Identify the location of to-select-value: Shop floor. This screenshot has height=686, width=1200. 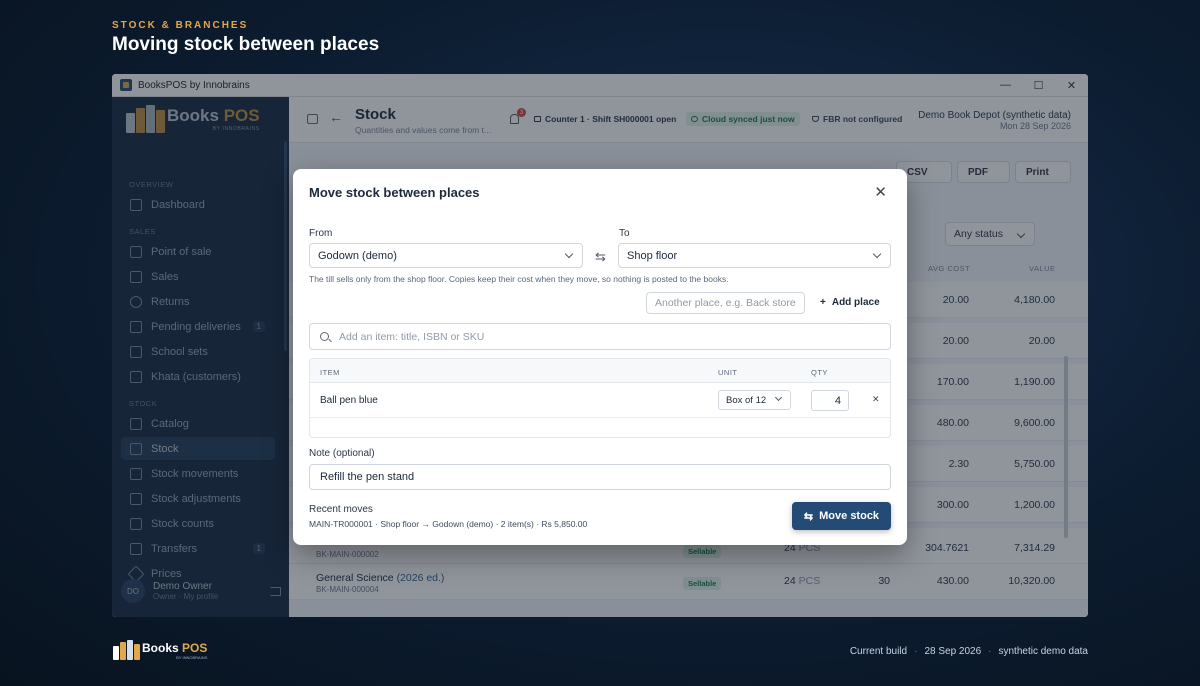
(652, 255).